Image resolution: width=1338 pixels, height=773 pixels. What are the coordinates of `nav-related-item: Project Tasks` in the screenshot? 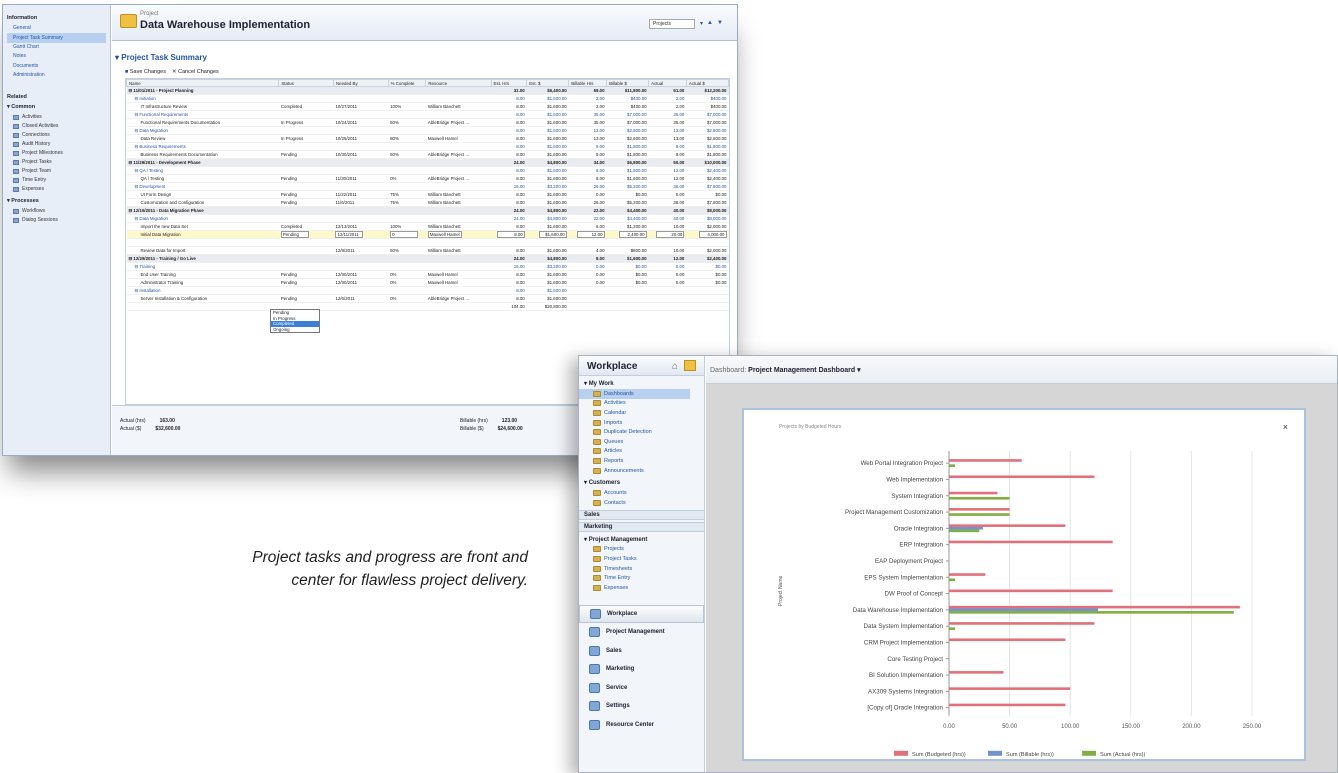 It's located at (56, 162).